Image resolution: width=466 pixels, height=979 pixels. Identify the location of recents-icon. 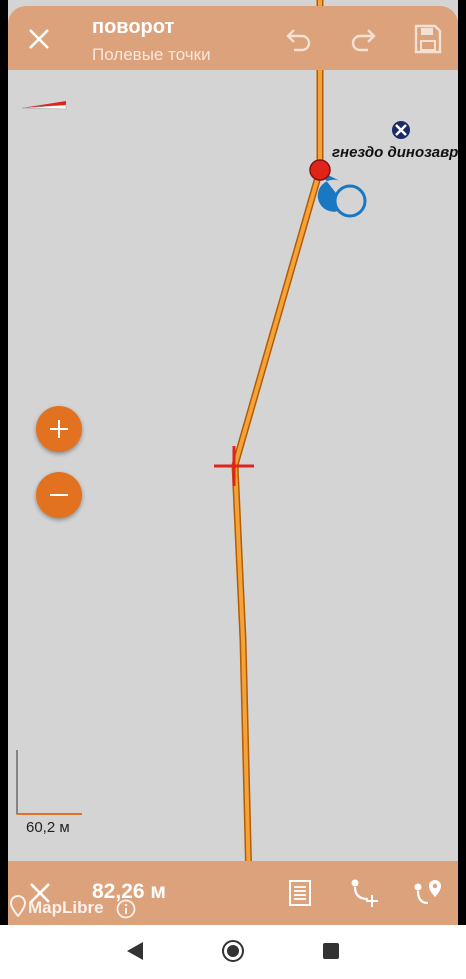
(331, 951).